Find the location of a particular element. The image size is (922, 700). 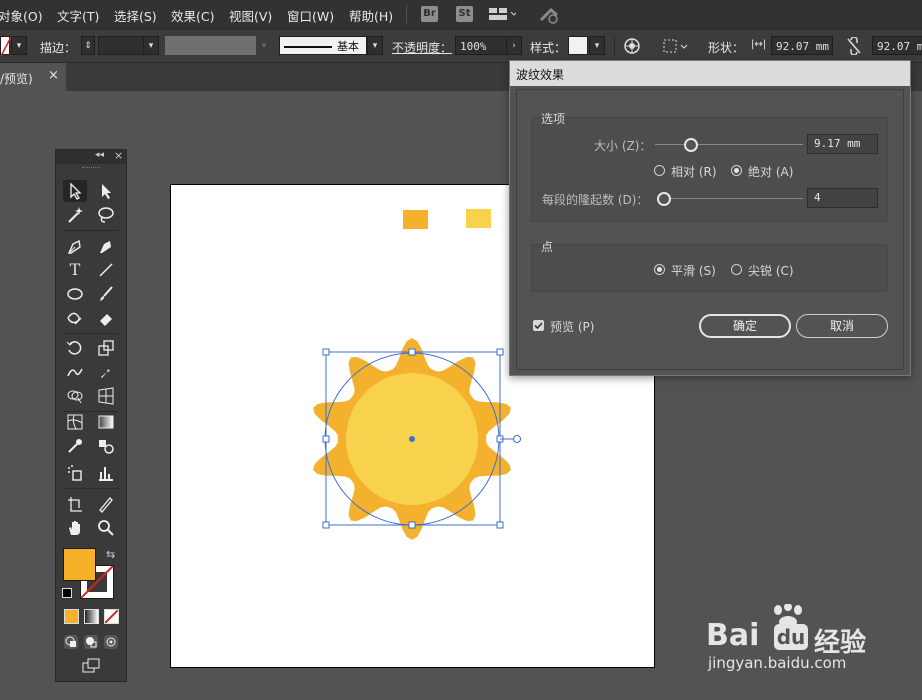

hand-tool-icon is located at coordinates (75, 528).